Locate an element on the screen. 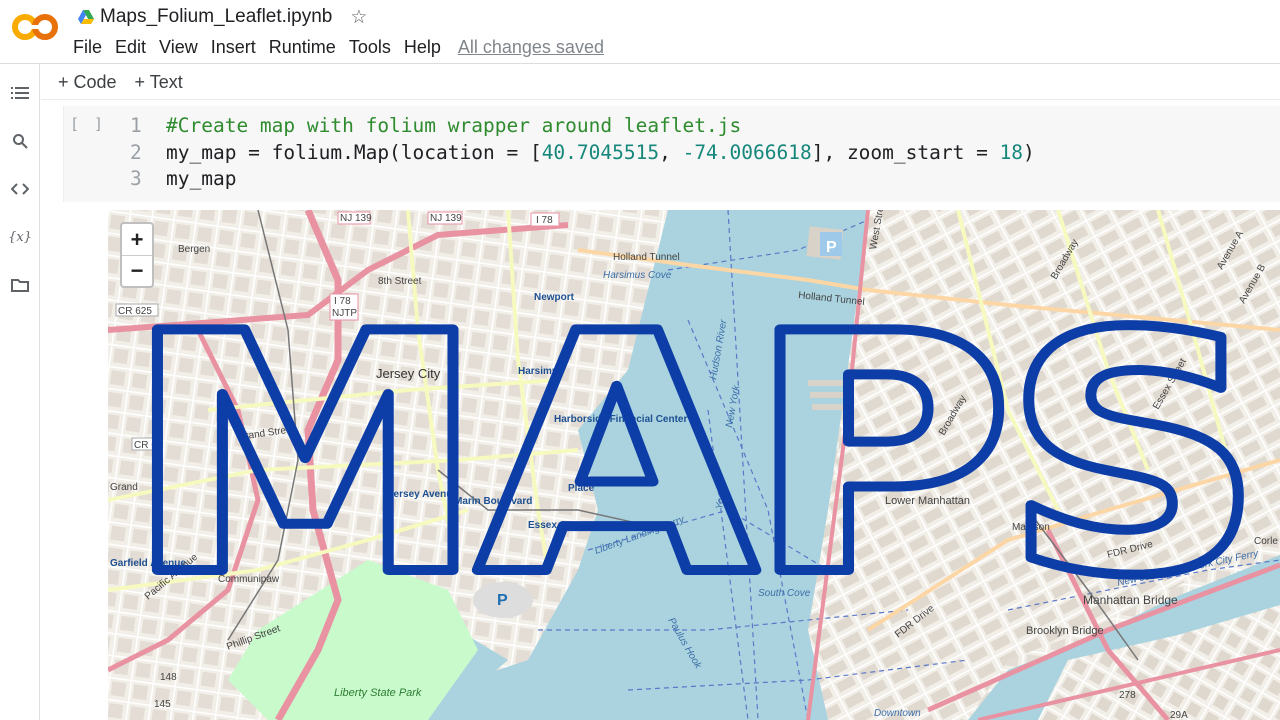 This screenshot has width=1280, height=720. menu-edit: Edit is located at coordinates (133, 47).